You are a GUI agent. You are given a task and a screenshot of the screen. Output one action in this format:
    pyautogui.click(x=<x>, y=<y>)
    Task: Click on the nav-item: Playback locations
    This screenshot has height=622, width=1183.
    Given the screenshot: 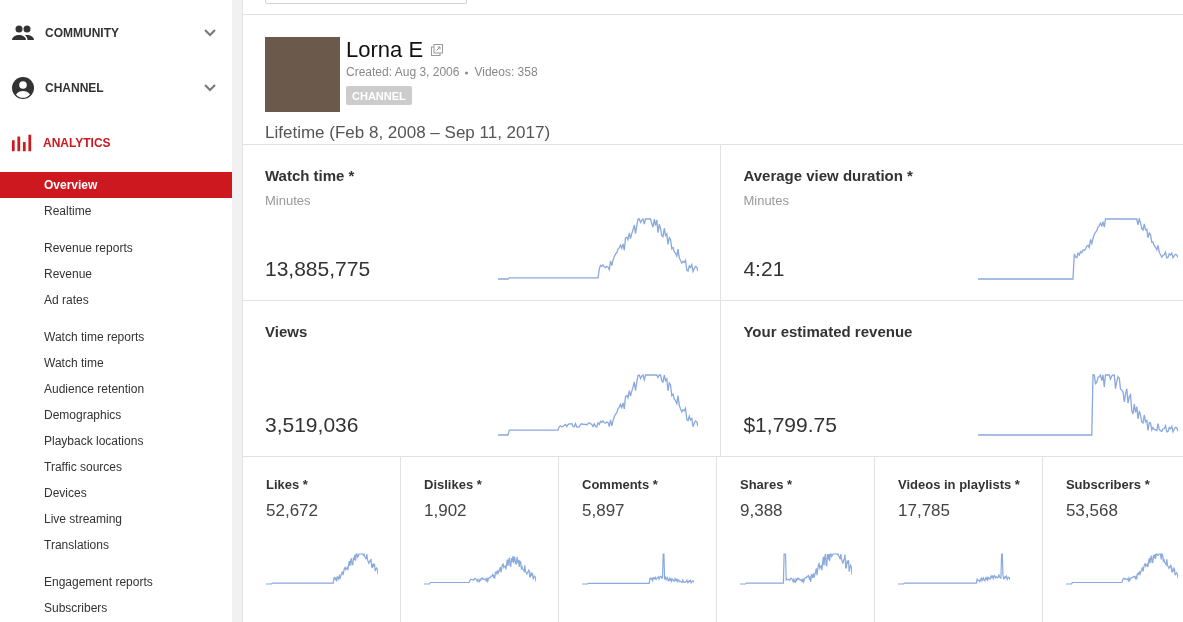 What is the action you would take?
    pyautogui.click(x=116, y=441)
    